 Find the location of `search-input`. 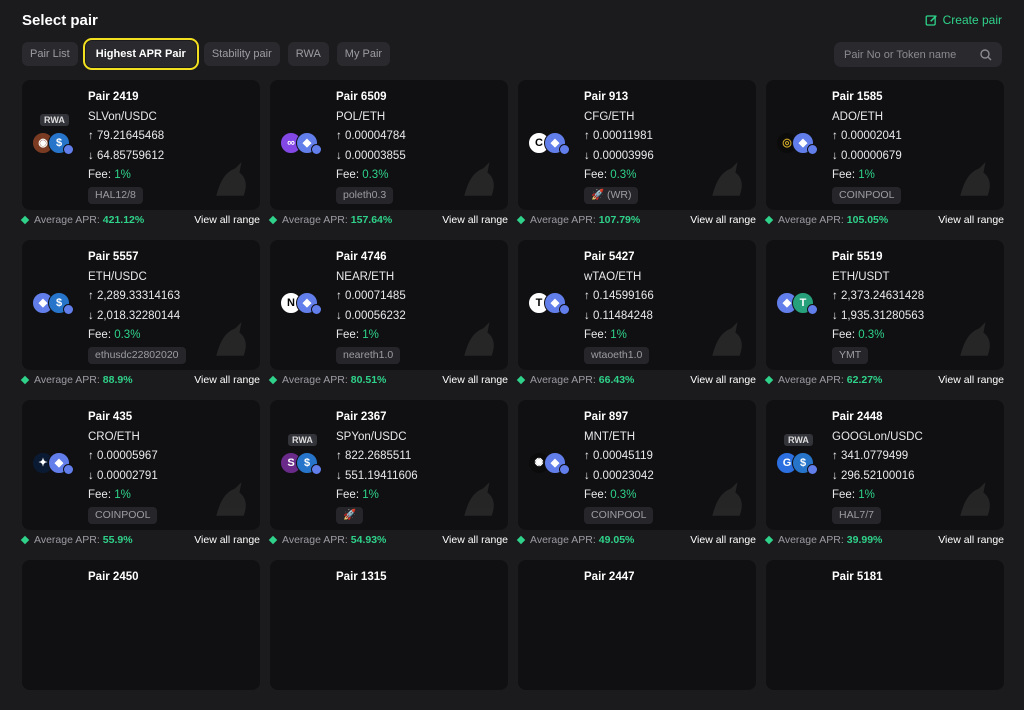

search-input is located at coordinates (909, 54).